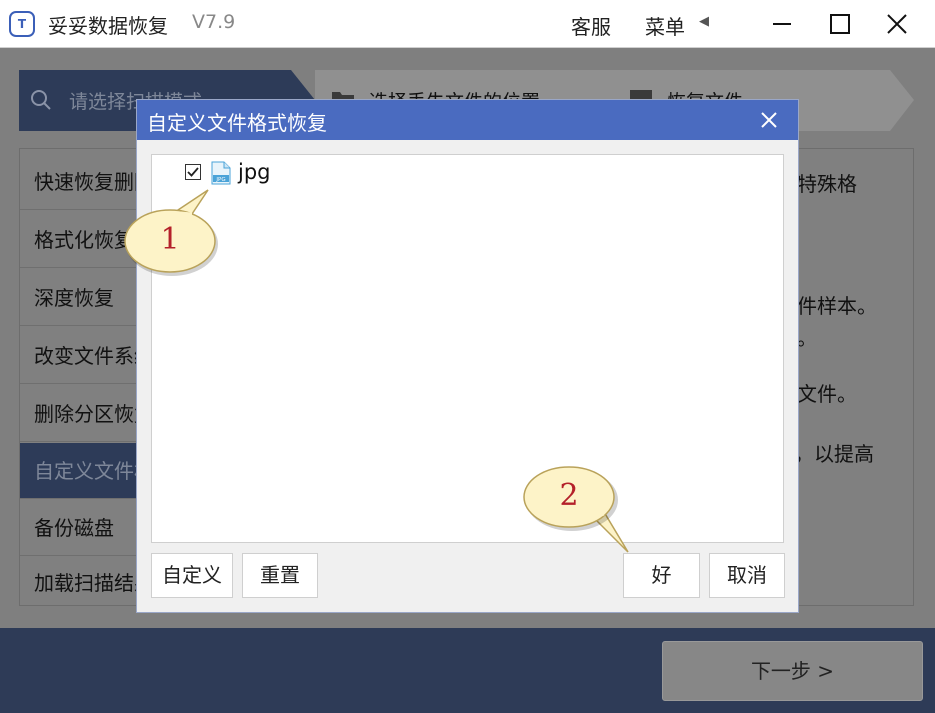 Image resolution: width=935 pixels, height=713 pixels. What do you see at coordinates (108, 26) in the screenshot?
I see `app-title: 妥妥数据恢复` at bounding box center [108, 26].